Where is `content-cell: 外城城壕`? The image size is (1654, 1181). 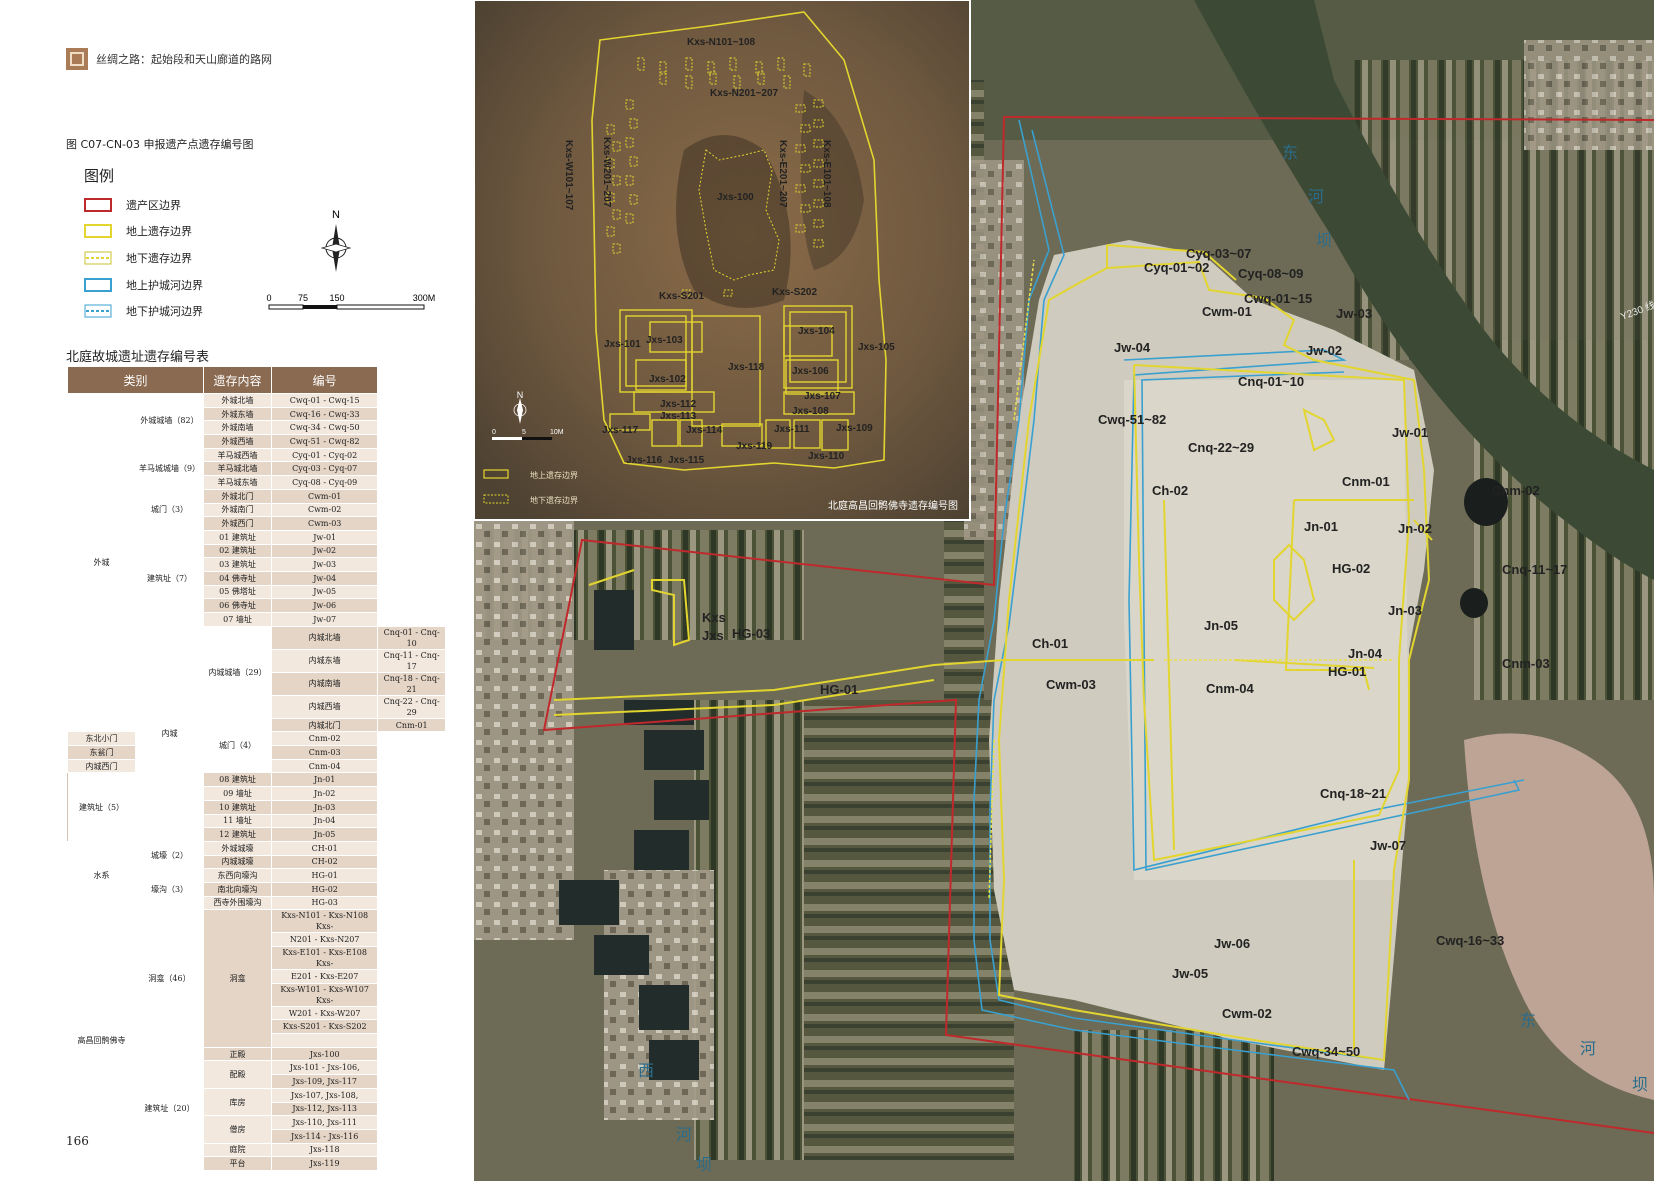 content-cell: 外城城壕 is located at coordinates (237, 848).